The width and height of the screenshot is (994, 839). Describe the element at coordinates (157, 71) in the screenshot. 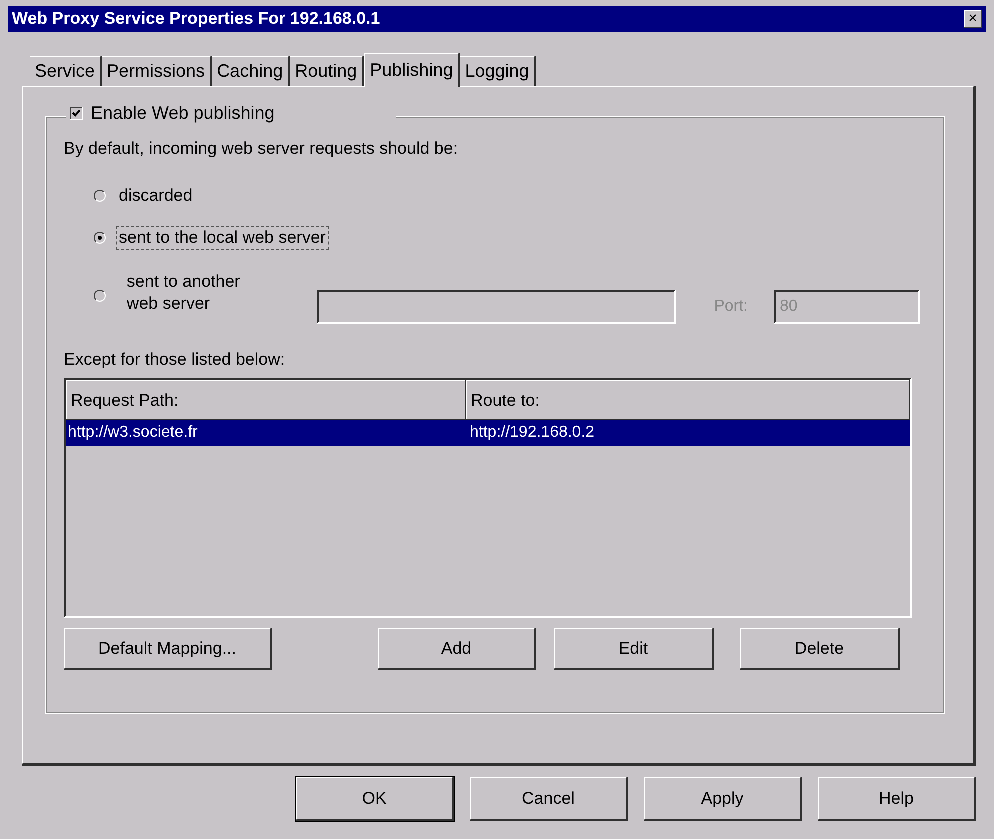

I see `tab: Permissions` at that location.